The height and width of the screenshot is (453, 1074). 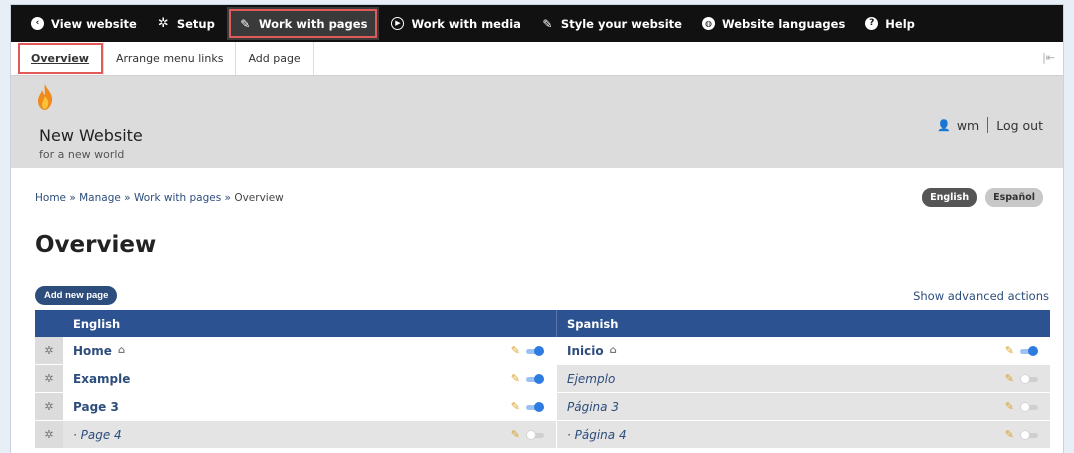 What do you see at coordinates (186, 23) in the screenshot?
I see `toolbar-setup: ✲ Setup` at bounding box center [186, 23].